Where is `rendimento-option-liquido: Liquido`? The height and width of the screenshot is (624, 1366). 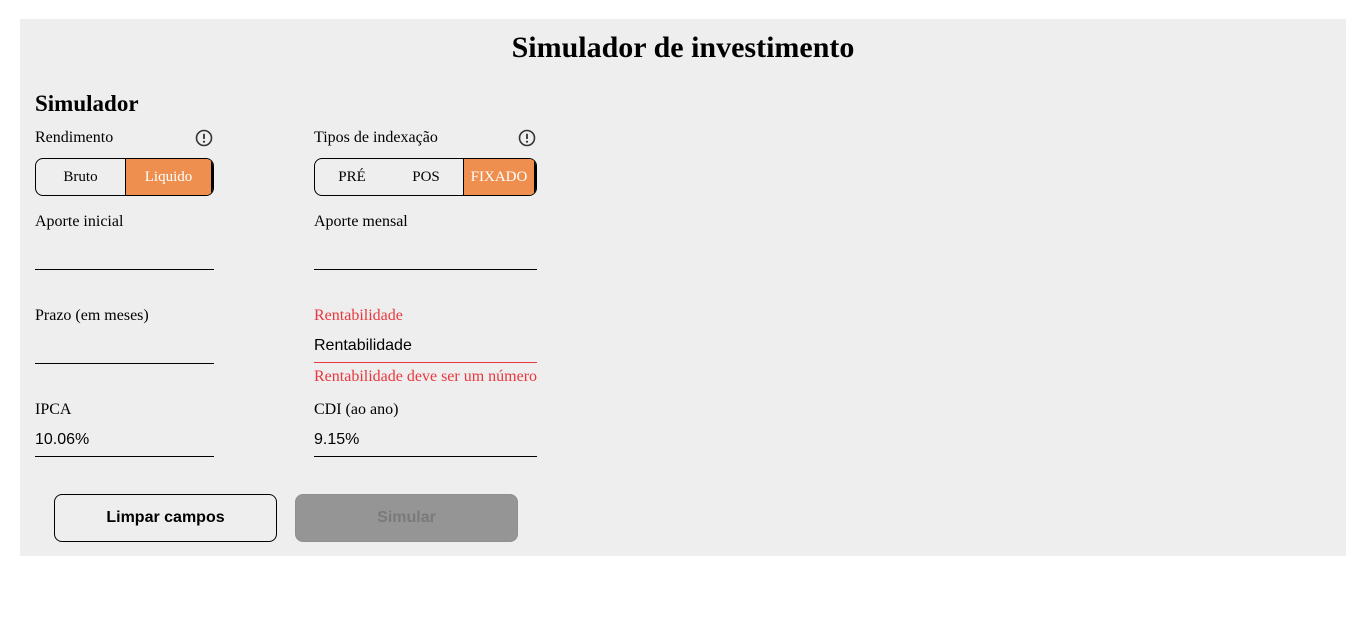
rendimento-option-liquido: Liquido is located at coordinates (169, 177).